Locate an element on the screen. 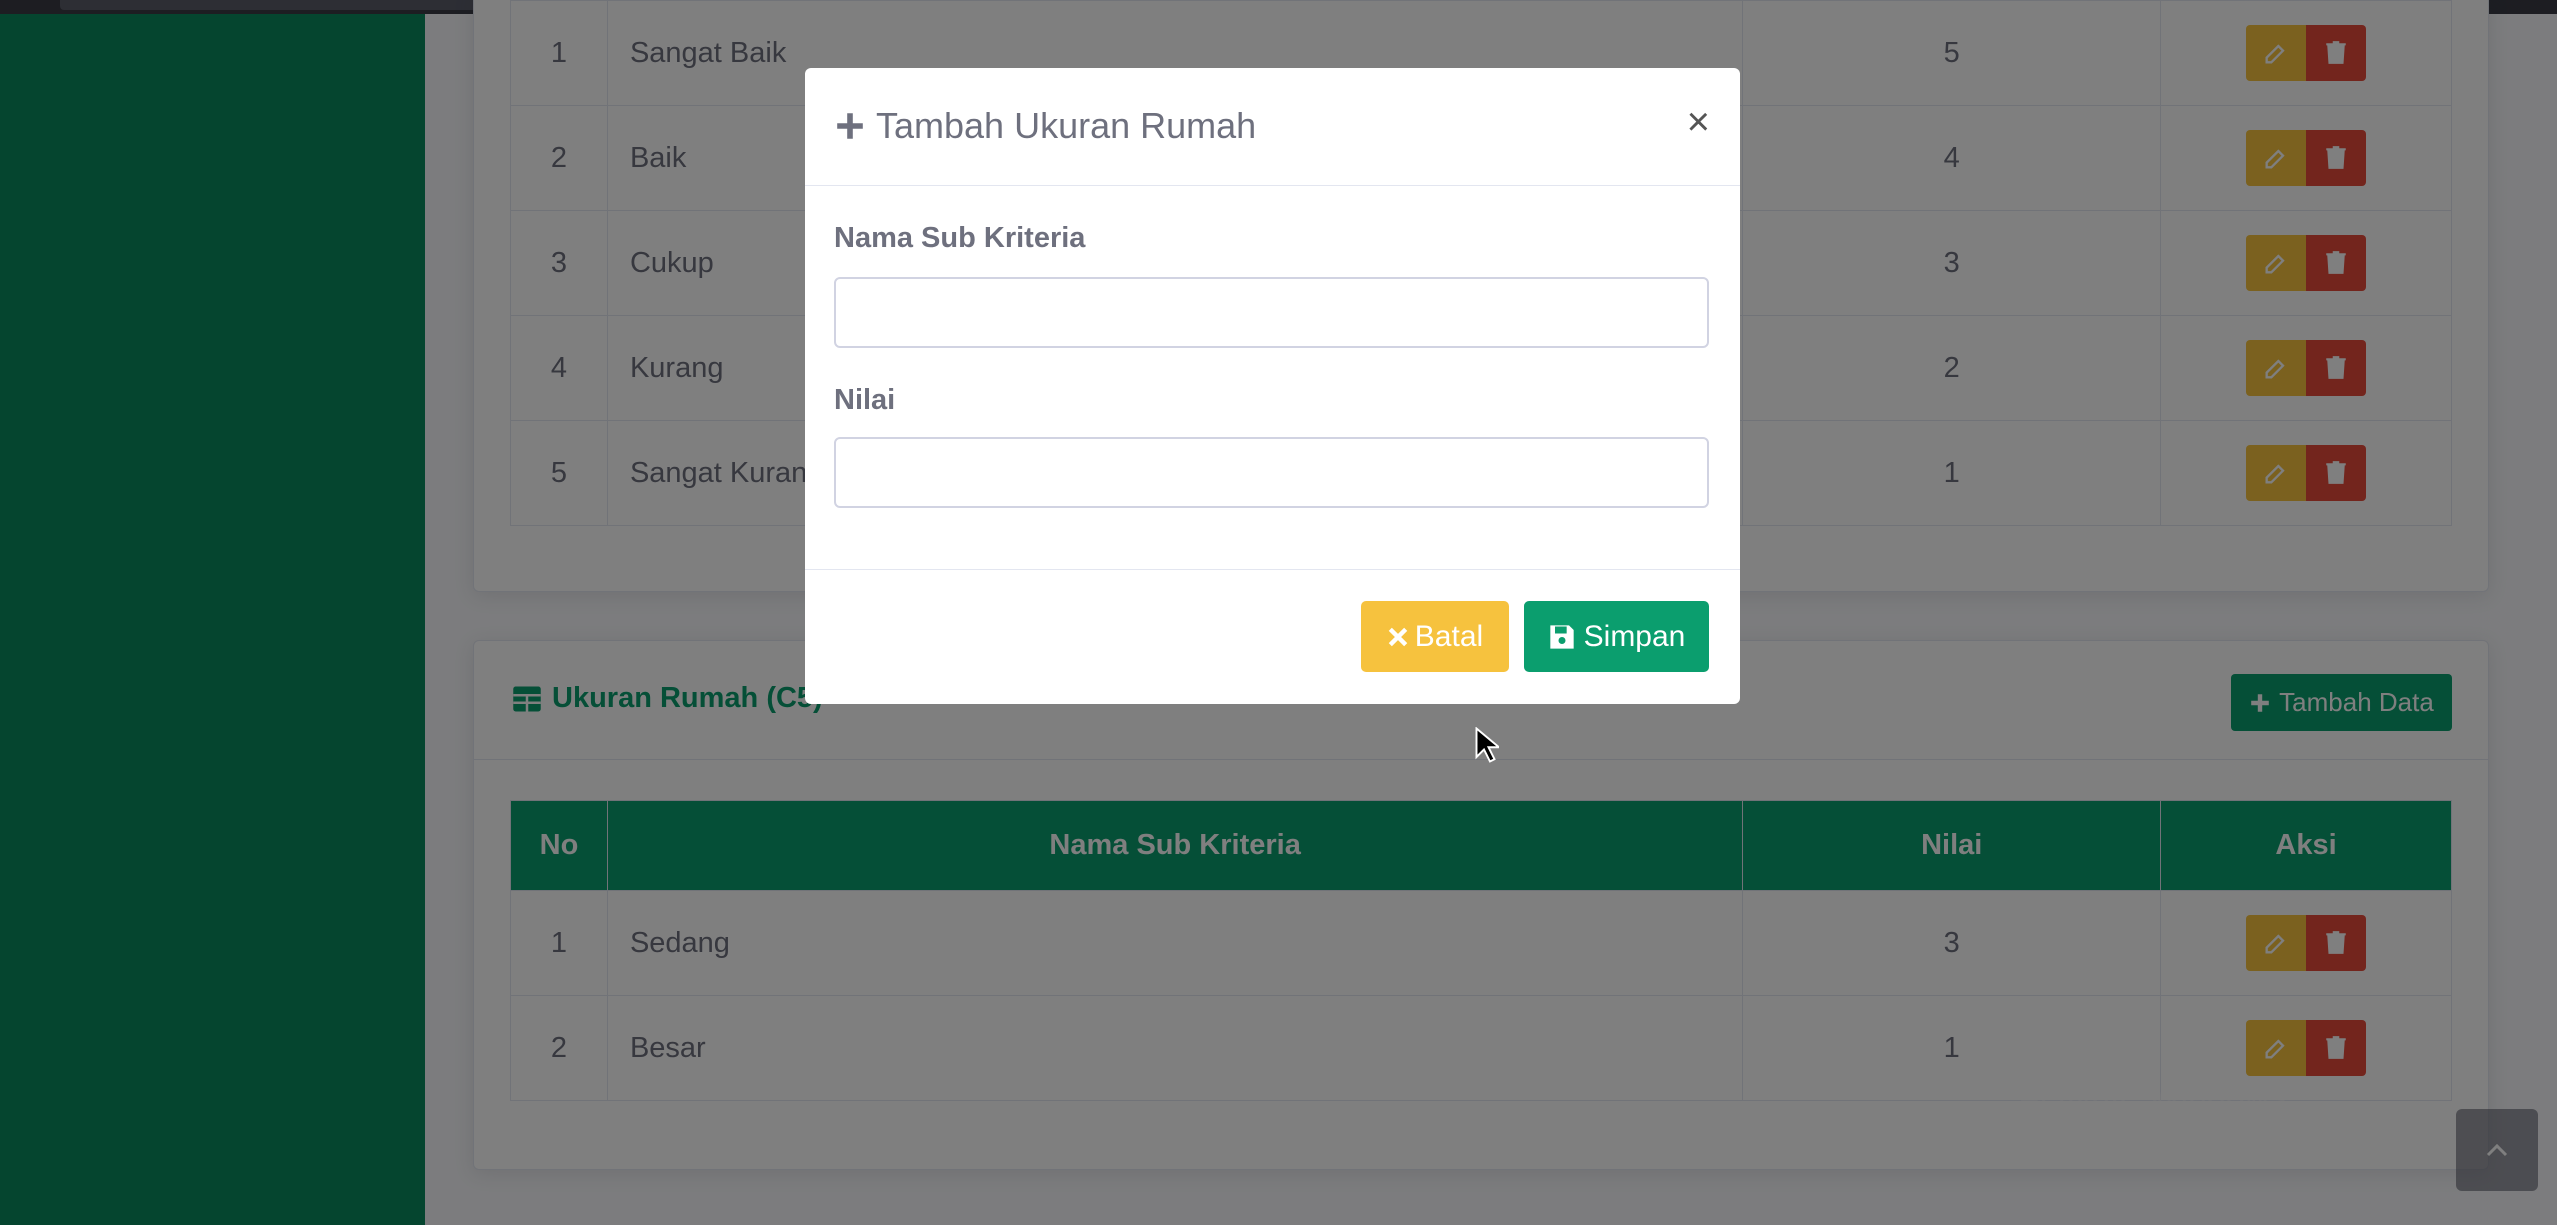 Image resolution: width=2557 pixels, height=1225 pixels. cursor-icon is located at coordinates (1488, 744).